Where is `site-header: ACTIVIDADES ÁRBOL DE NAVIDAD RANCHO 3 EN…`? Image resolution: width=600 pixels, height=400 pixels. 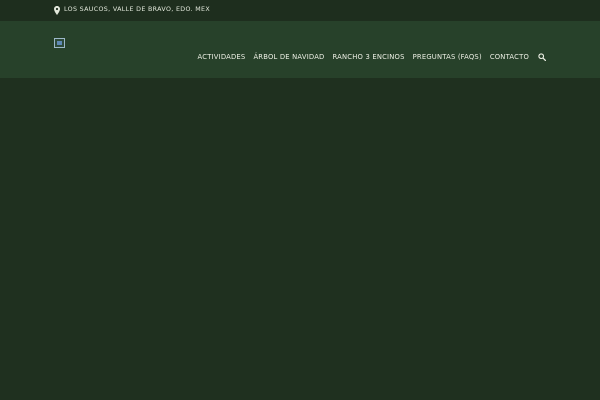 site-header: ACTIVIDADES ÁRBOL DE NAVIDAD RANCHO 3 EN… is located at coordinates (300, 49).